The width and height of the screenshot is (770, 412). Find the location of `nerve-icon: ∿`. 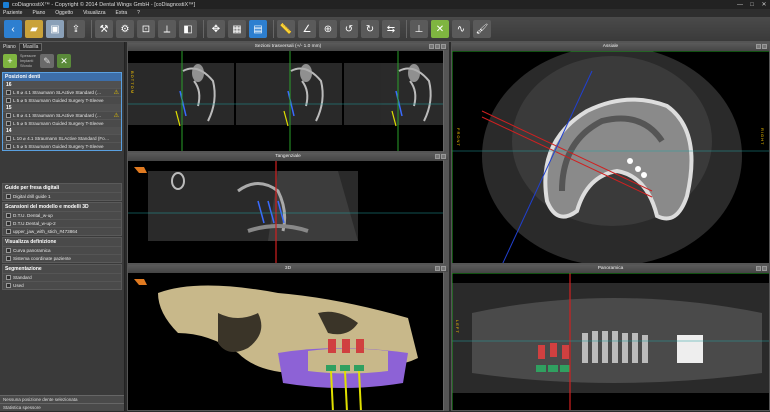

nerve-icon: ∿ is located at coordinates (461, 29).